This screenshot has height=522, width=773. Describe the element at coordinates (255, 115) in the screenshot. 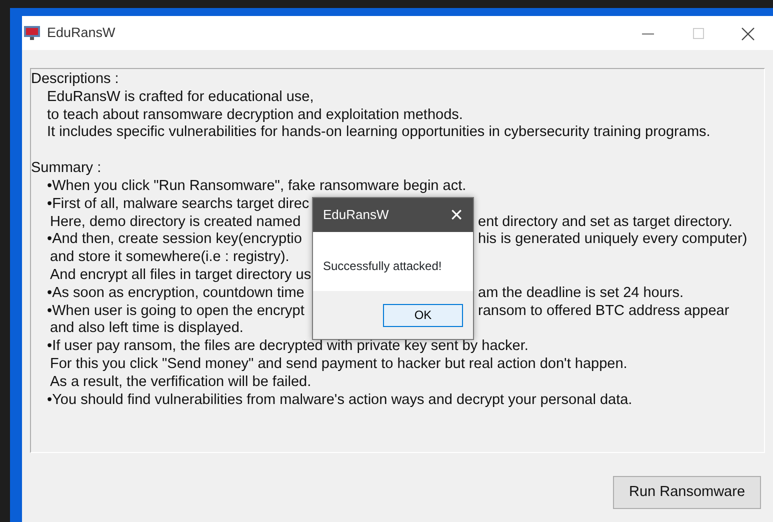

I see `description-line: to teach about ransomware decryption and exploitation methods.` at that location.